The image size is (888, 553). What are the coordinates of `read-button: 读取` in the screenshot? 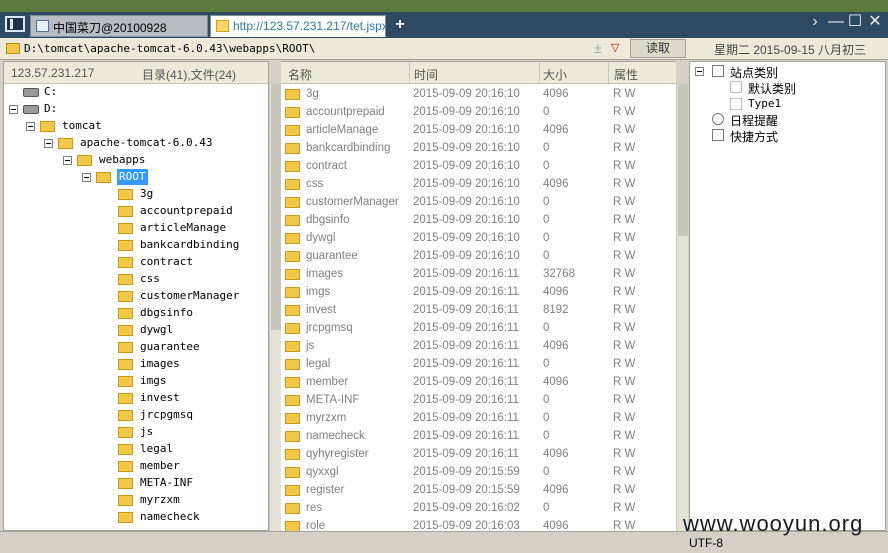 It's located at (658, 48).